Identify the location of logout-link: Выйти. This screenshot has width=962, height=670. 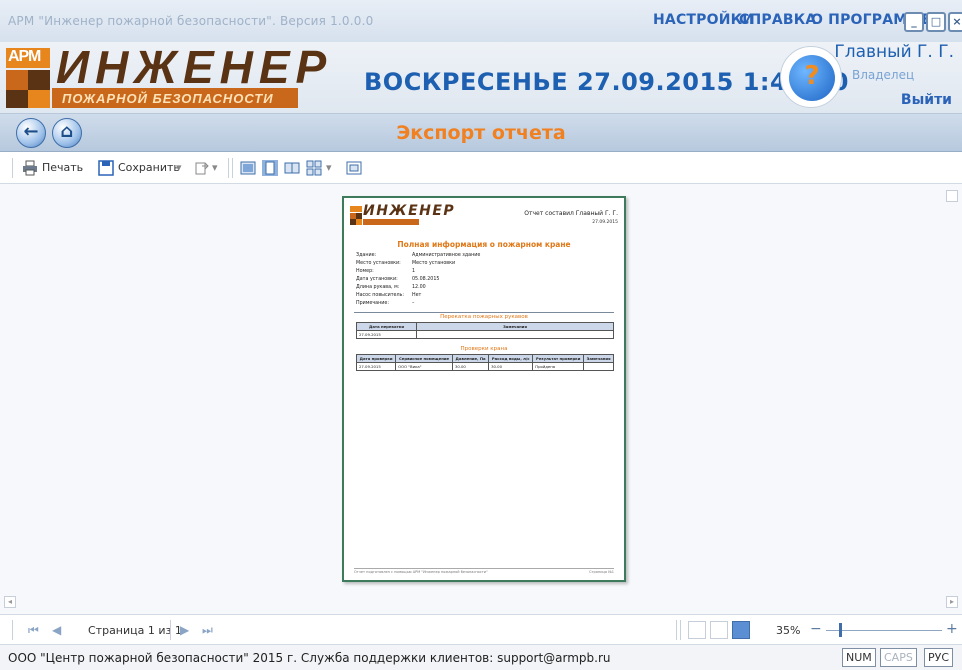
(926, 100).